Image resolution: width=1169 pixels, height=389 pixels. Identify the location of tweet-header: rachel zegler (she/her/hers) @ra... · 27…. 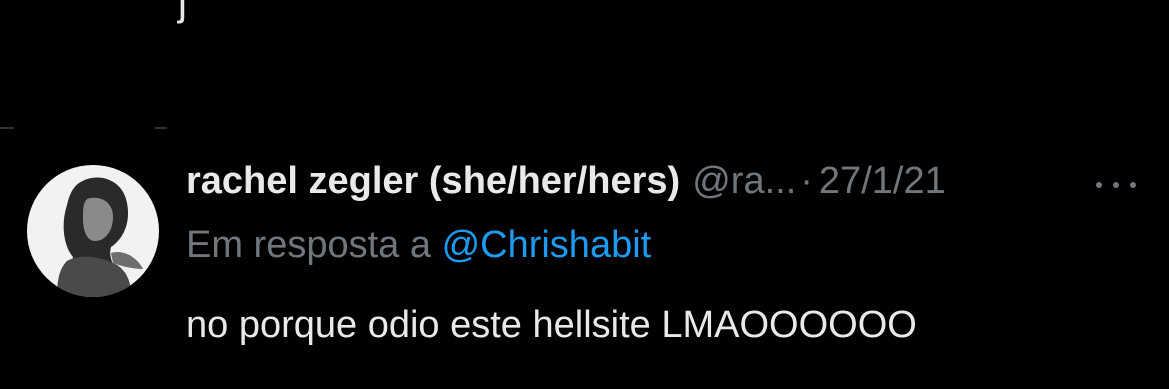
(566, 185).